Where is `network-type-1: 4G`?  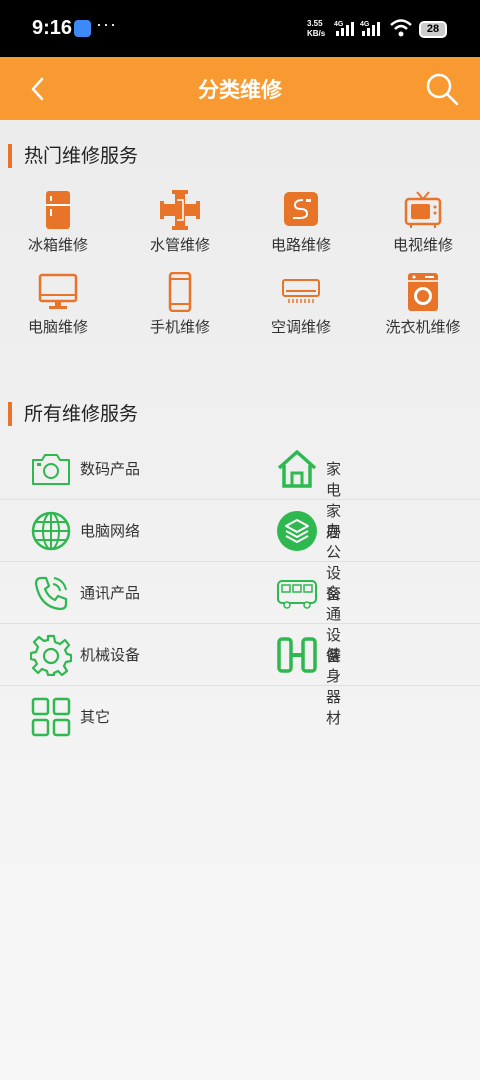 network-type-1: 4G is located at coordinates (339, 24).